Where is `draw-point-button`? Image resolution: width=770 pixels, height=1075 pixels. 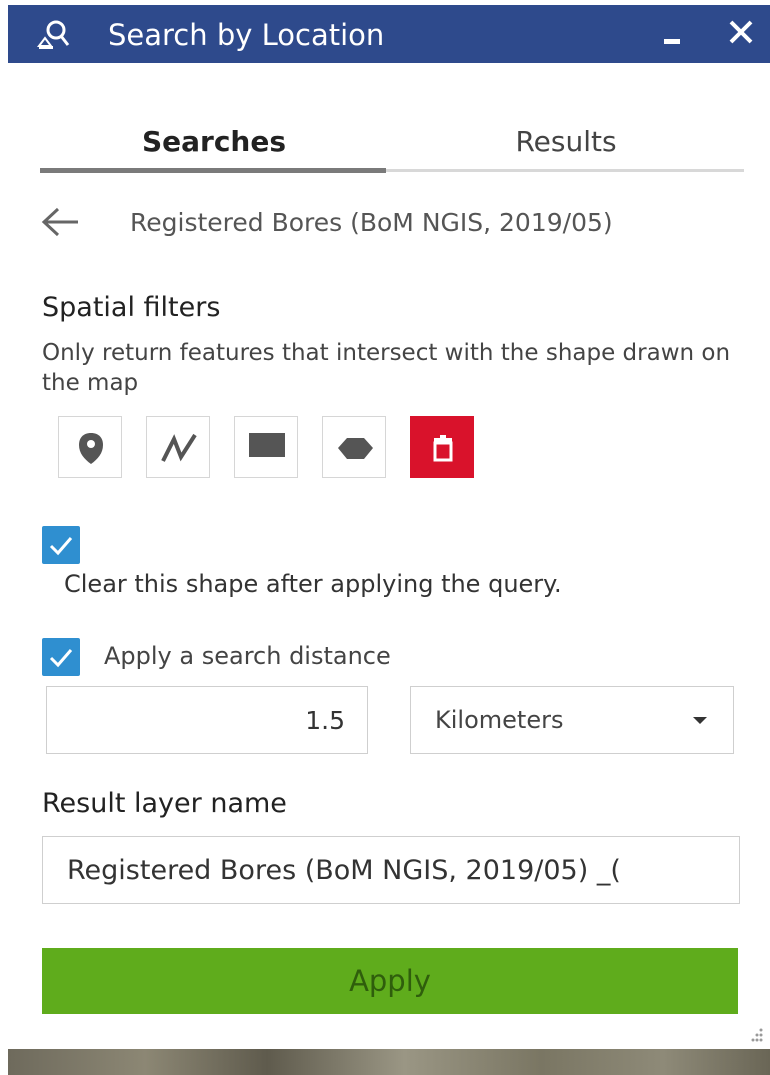
draw-point-button is located at coordinates (90, 447).